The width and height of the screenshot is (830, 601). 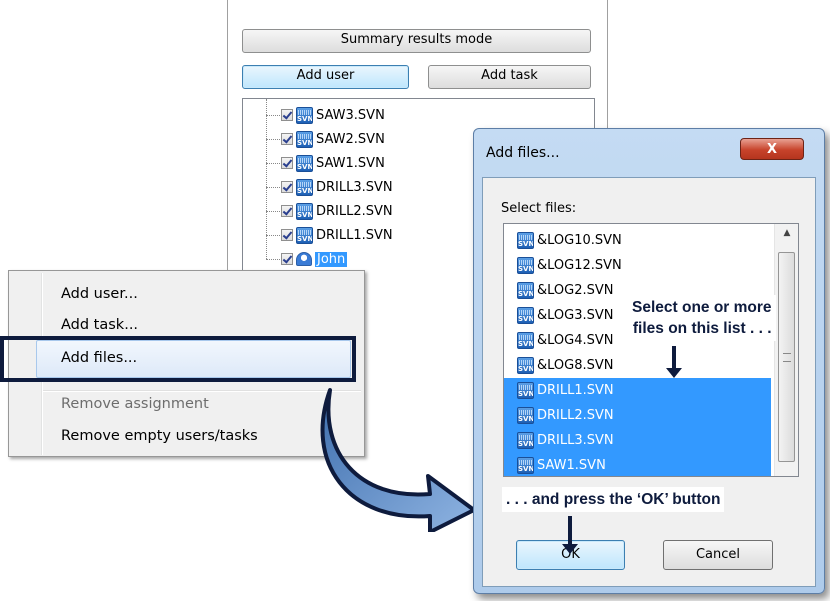 I want to click on file-list-item: SVN DRILL3.SVN, so click(x=637, y=440).